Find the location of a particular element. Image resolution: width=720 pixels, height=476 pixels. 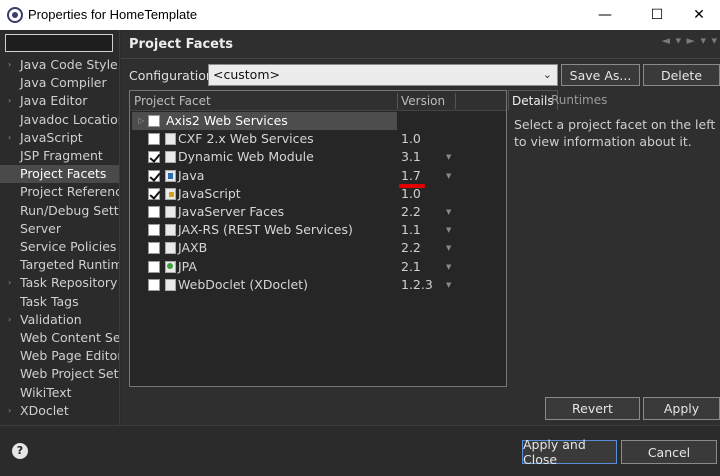

facet-row: JAX-RS (REST Web Services) 1.1 ▼ is located at coordinates (318, 230).